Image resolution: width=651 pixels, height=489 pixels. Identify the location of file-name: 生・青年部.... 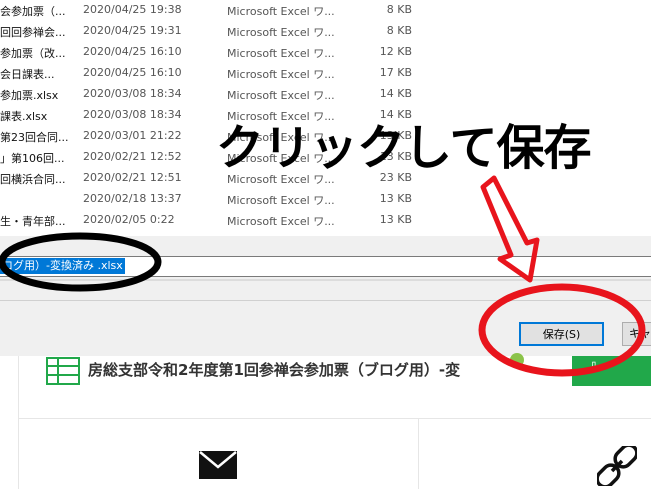
(33, 221).